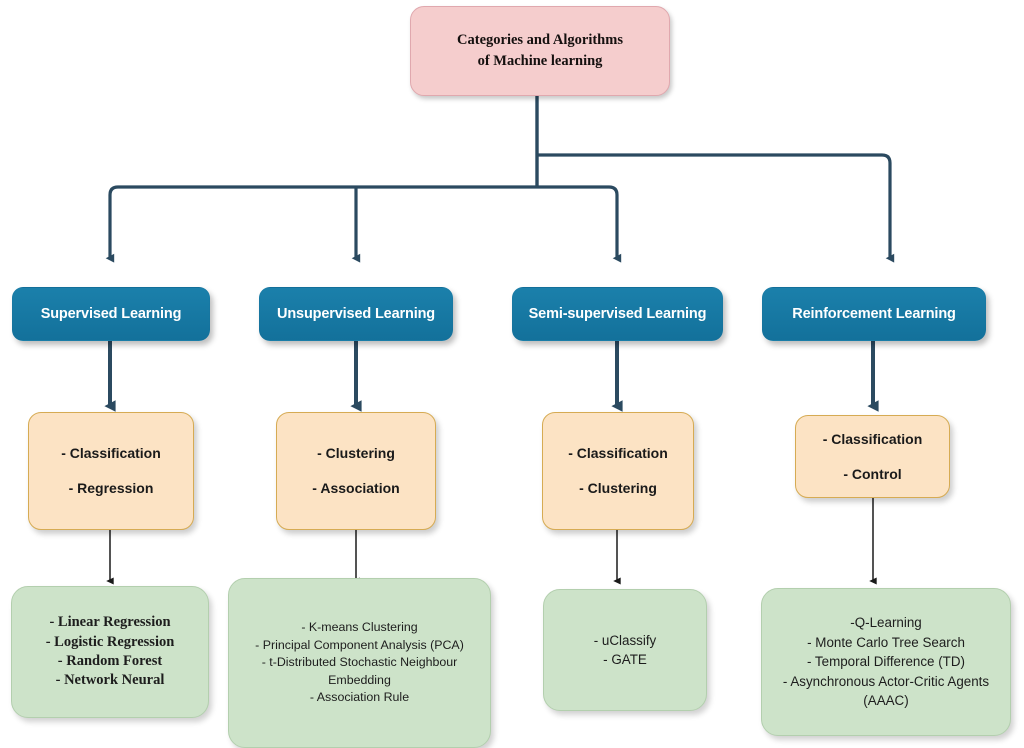 This screenshot has width=1024, height=748. What do you see at coordinates (579, 224) in the screenshot?
I see `connector-rail-right-lower` at bounding box center [579, 224].